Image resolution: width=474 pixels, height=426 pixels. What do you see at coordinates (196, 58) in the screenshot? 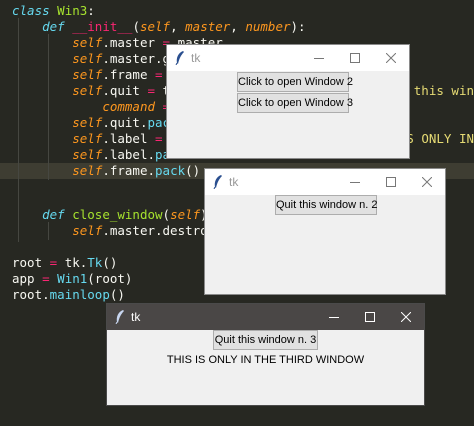
I see `window-1-title: tk` at bounding box center [196, 58].